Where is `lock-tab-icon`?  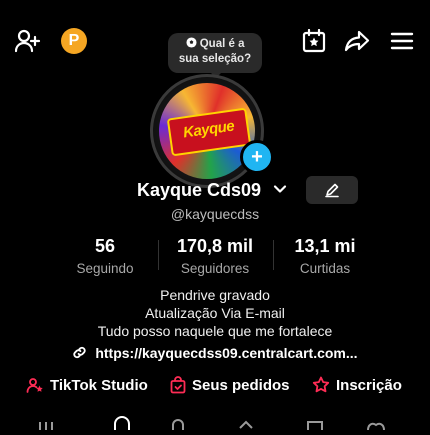
lock-tab-icon is located at coordinates (178, 424).